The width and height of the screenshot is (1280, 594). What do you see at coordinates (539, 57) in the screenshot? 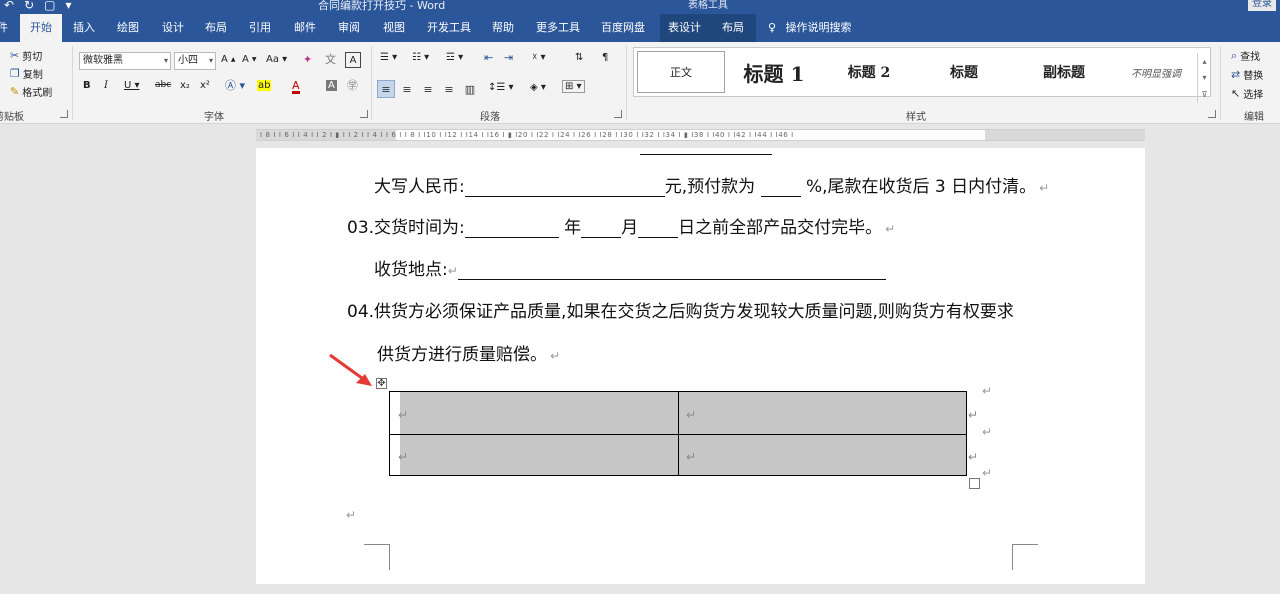
I see `chinese-layout-icon: ☓ ▾` at bounding box center [539, 57].